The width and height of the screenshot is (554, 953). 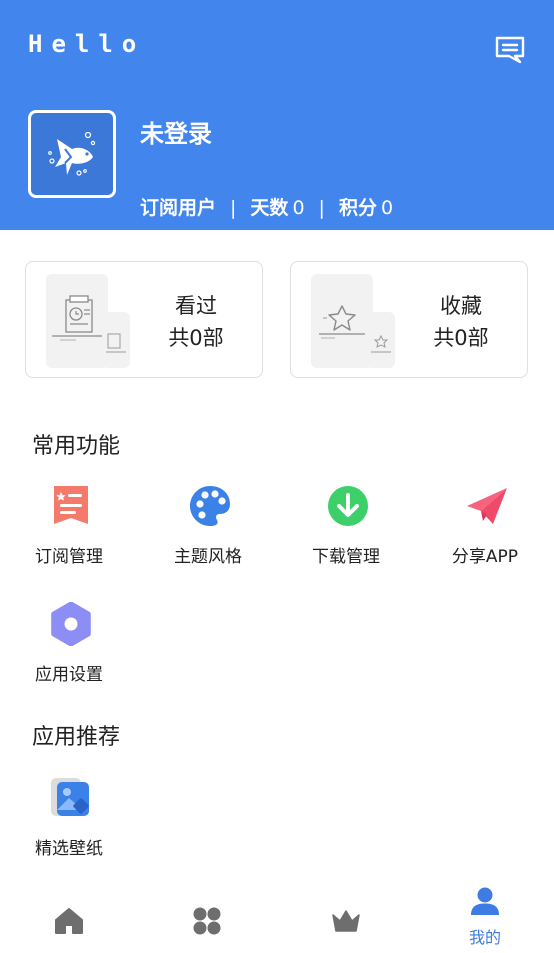 I want to click on home-icon, so click(x=69, y=921).